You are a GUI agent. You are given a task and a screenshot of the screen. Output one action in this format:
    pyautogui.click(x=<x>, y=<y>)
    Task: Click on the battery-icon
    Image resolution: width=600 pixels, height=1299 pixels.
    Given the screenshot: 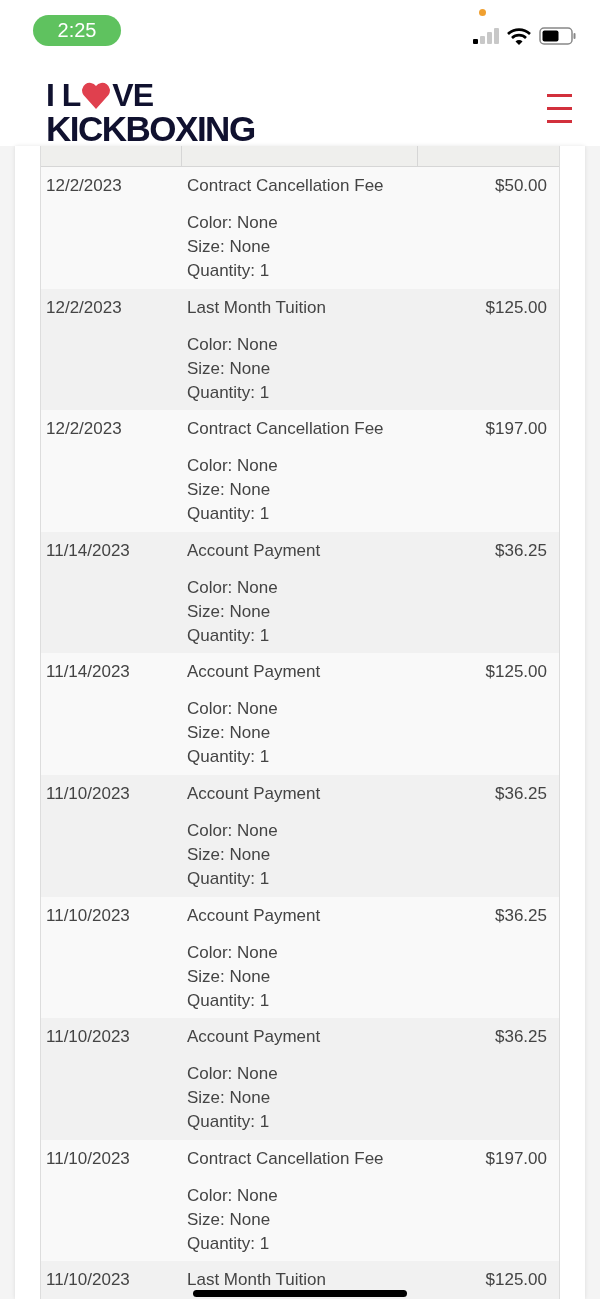 What is the action you would take?
    pyautogui.click(x=557, y=36)
    